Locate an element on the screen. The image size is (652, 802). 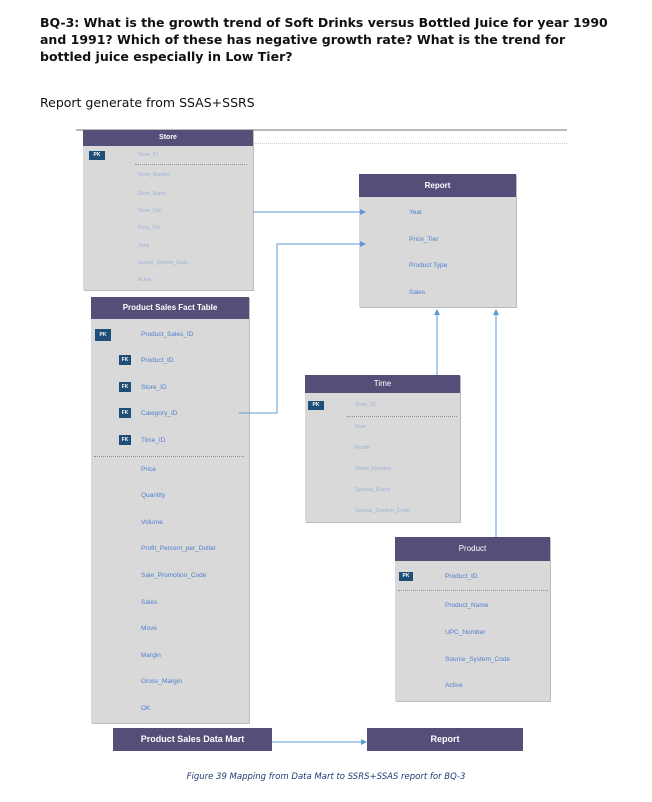
product-separator is located at coordinates (473, 590).